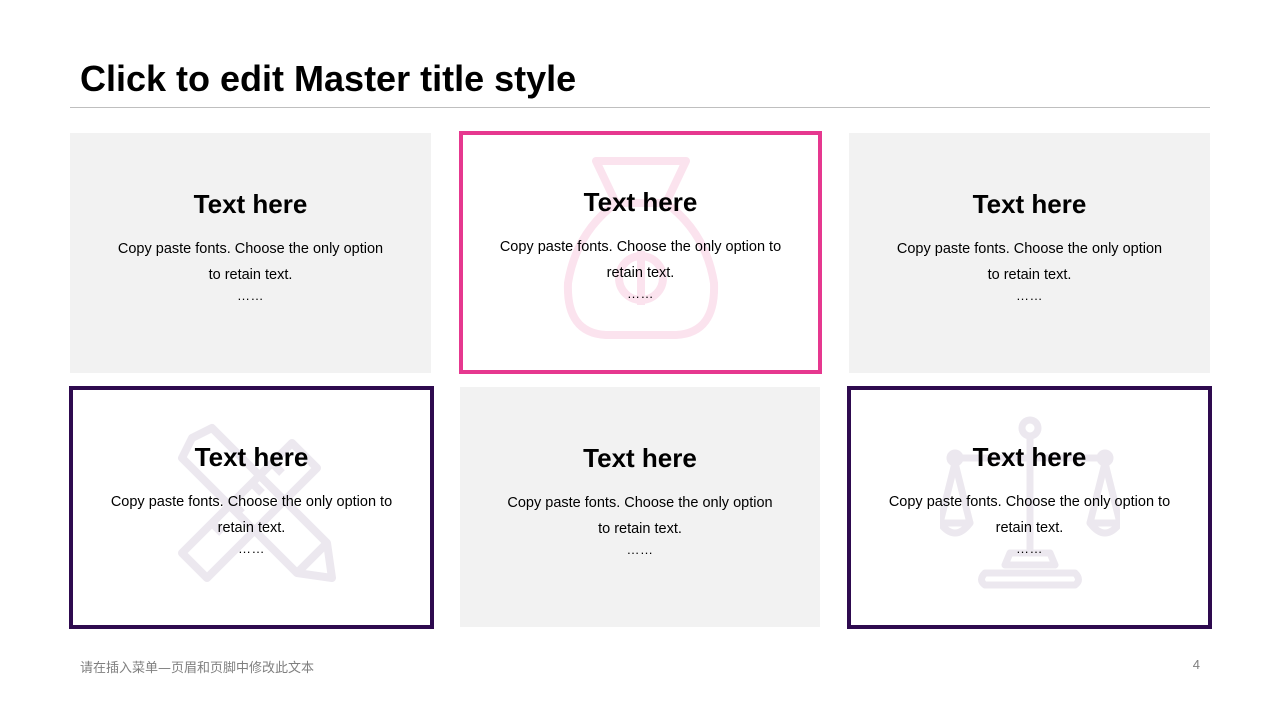  I want to click on slide-title: Click to edit Master title style, so click(328, 79).